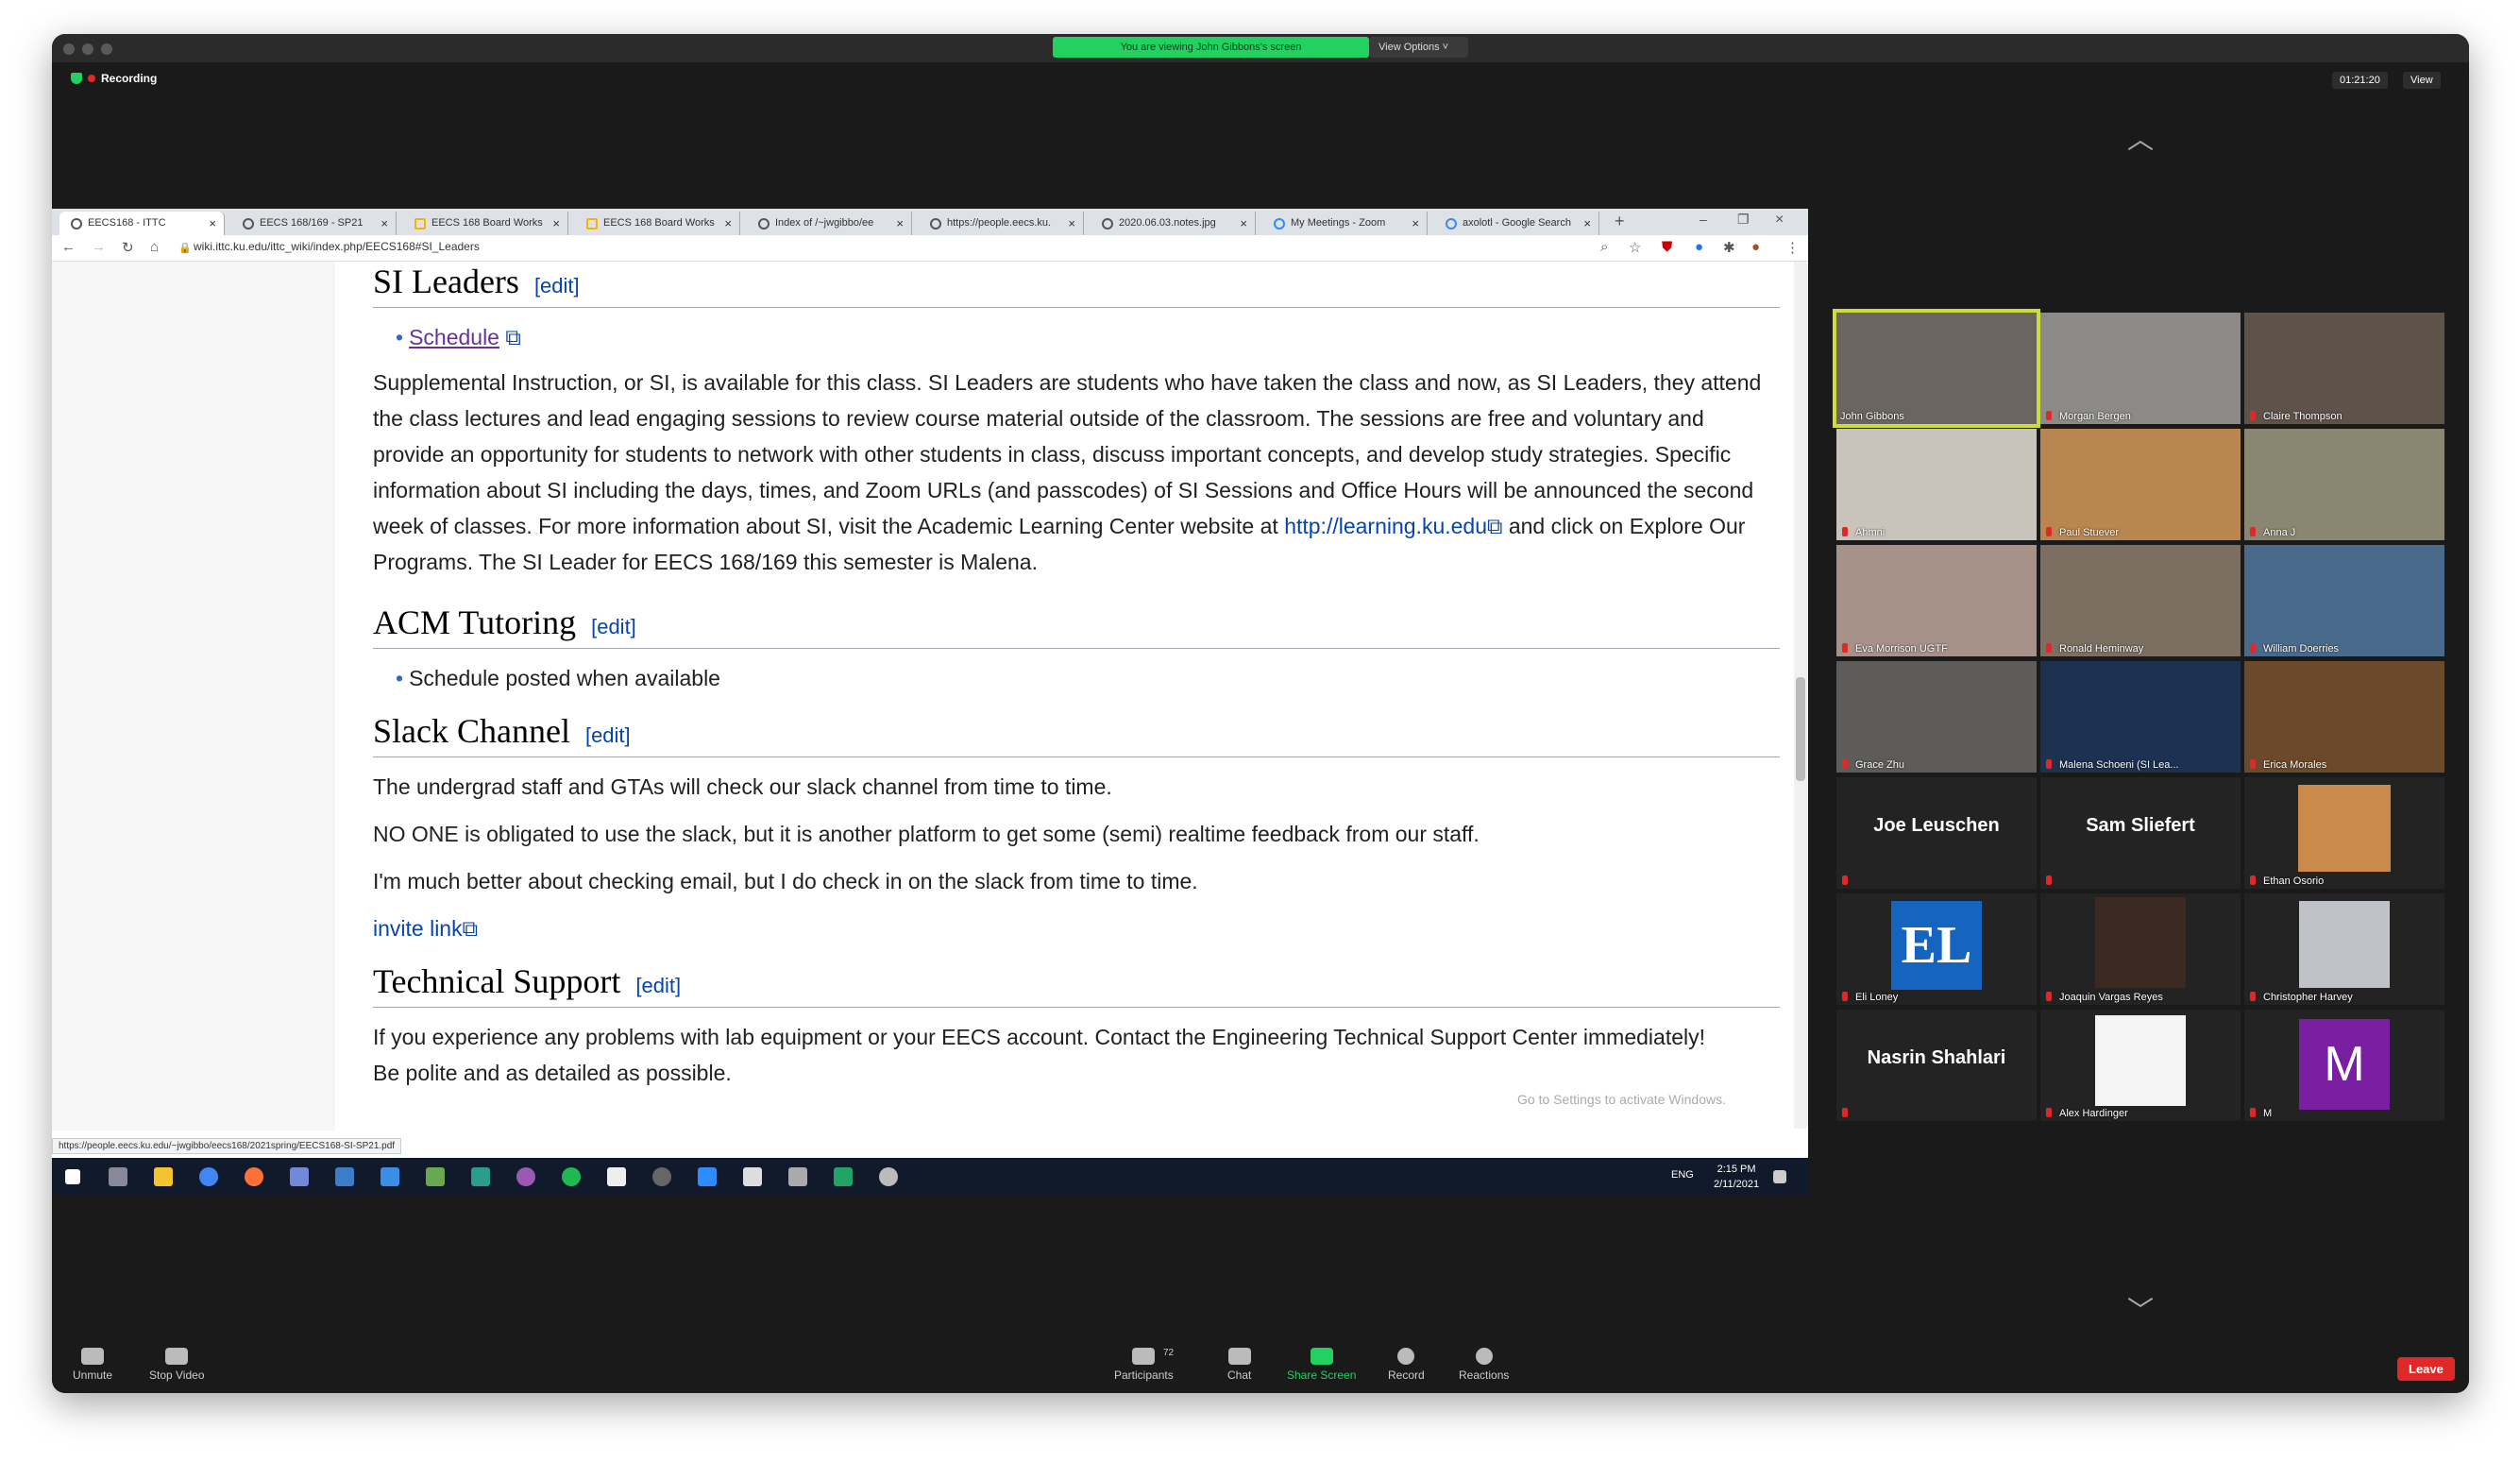  What do you see at coordinates (208, 1176) in the screenshot?
I see `chrome-icon` at bounding box center [208, 1176].